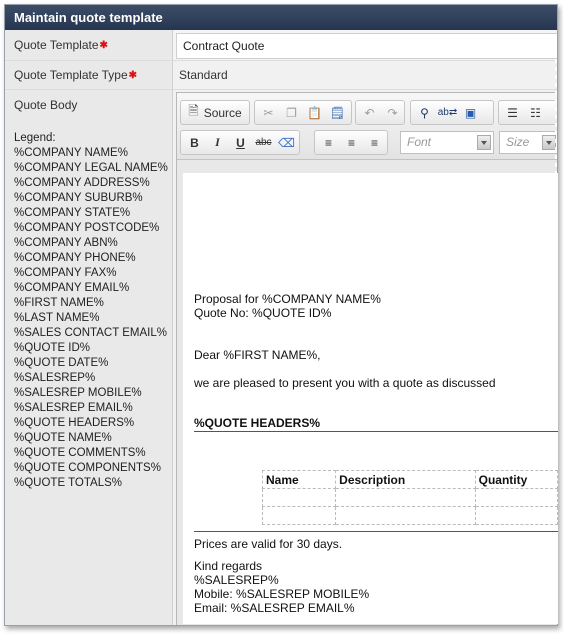 Image resolution: width=563 pixels, height=634 pixels. What do you see at coordinates (217, 142) in the screenshot?
I see `italic-button: I` at bounding box center [217, 142].